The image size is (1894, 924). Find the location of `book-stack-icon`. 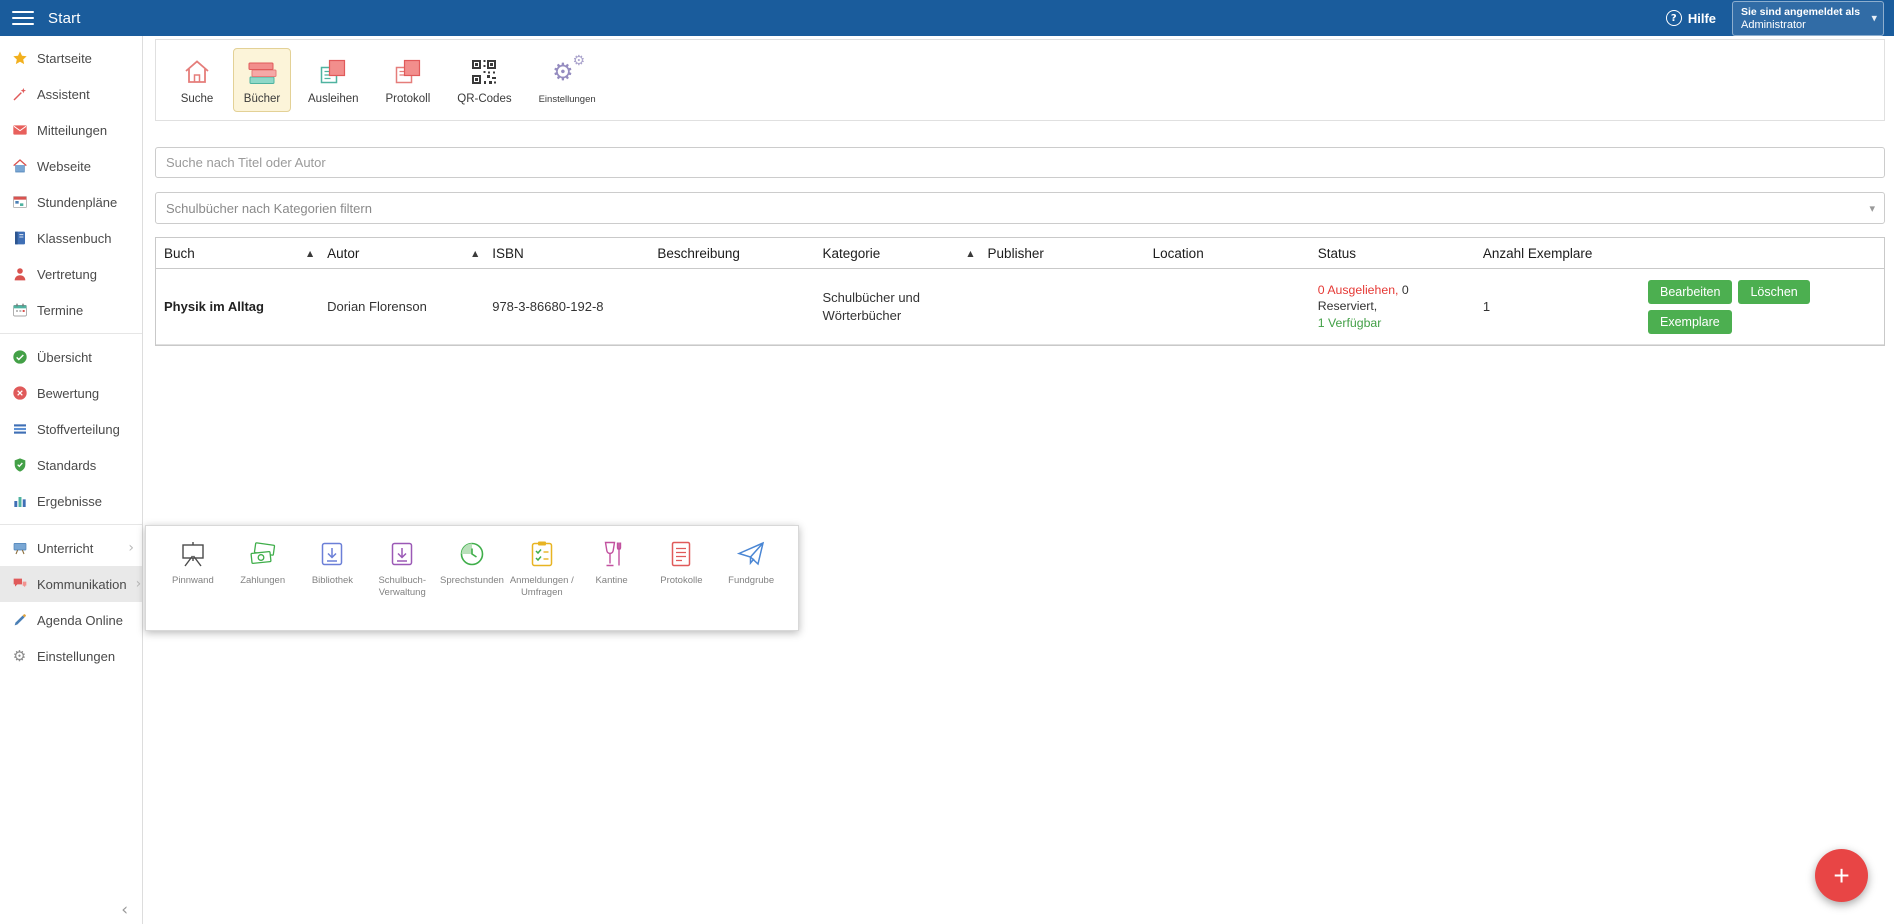

book-stack-icon is located at coordinates (262, 72).